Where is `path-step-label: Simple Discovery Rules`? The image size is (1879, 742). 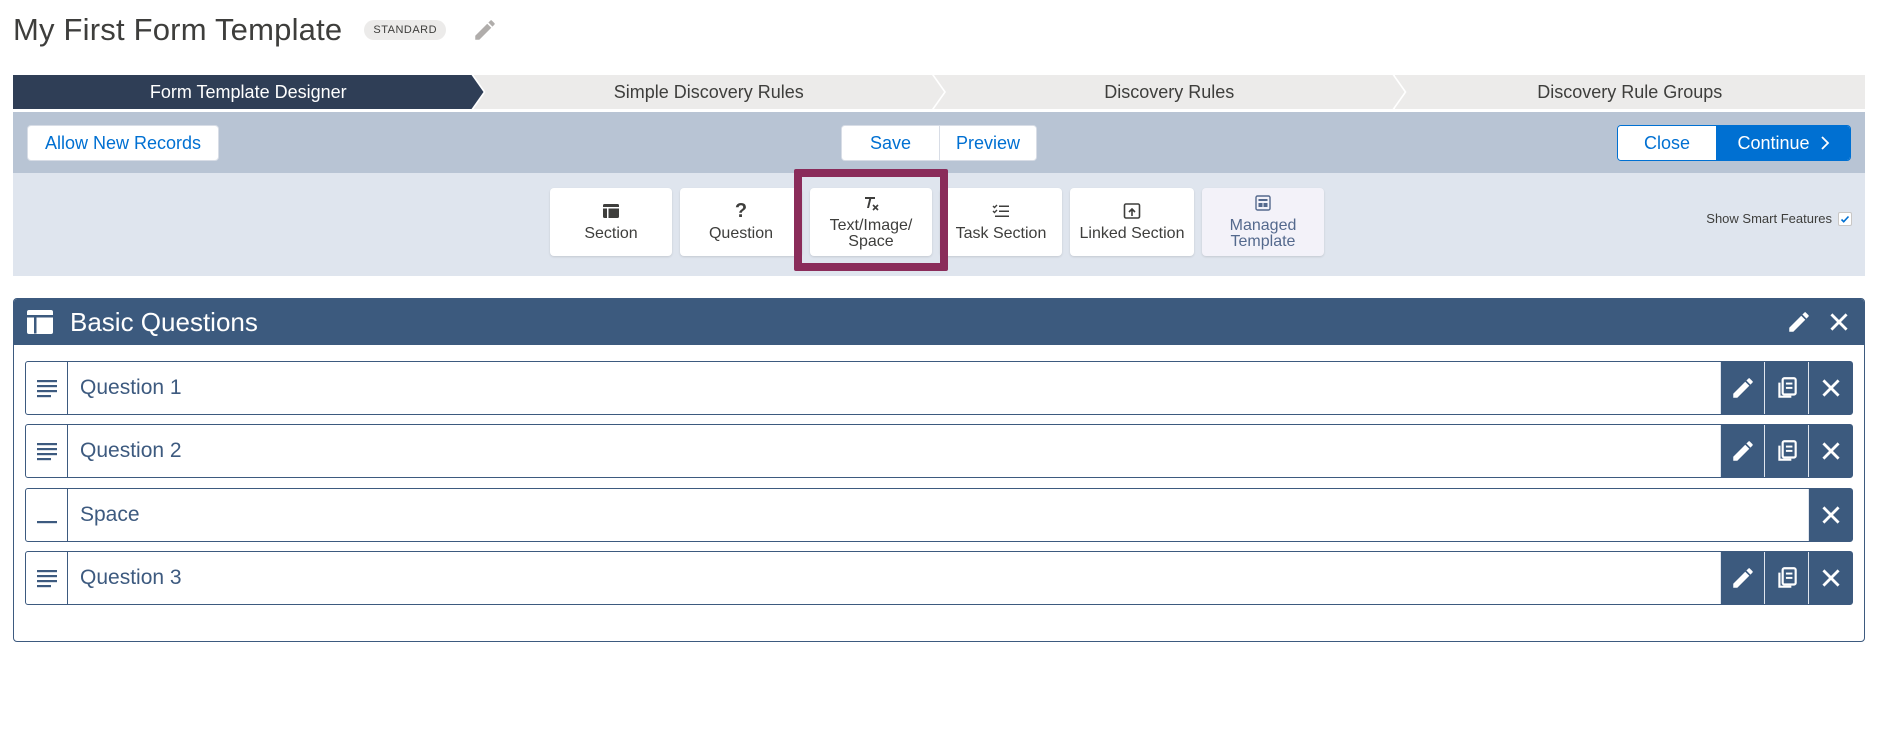
path-step-label: Simple Discovery Rules is located at coordinates (708, 91).